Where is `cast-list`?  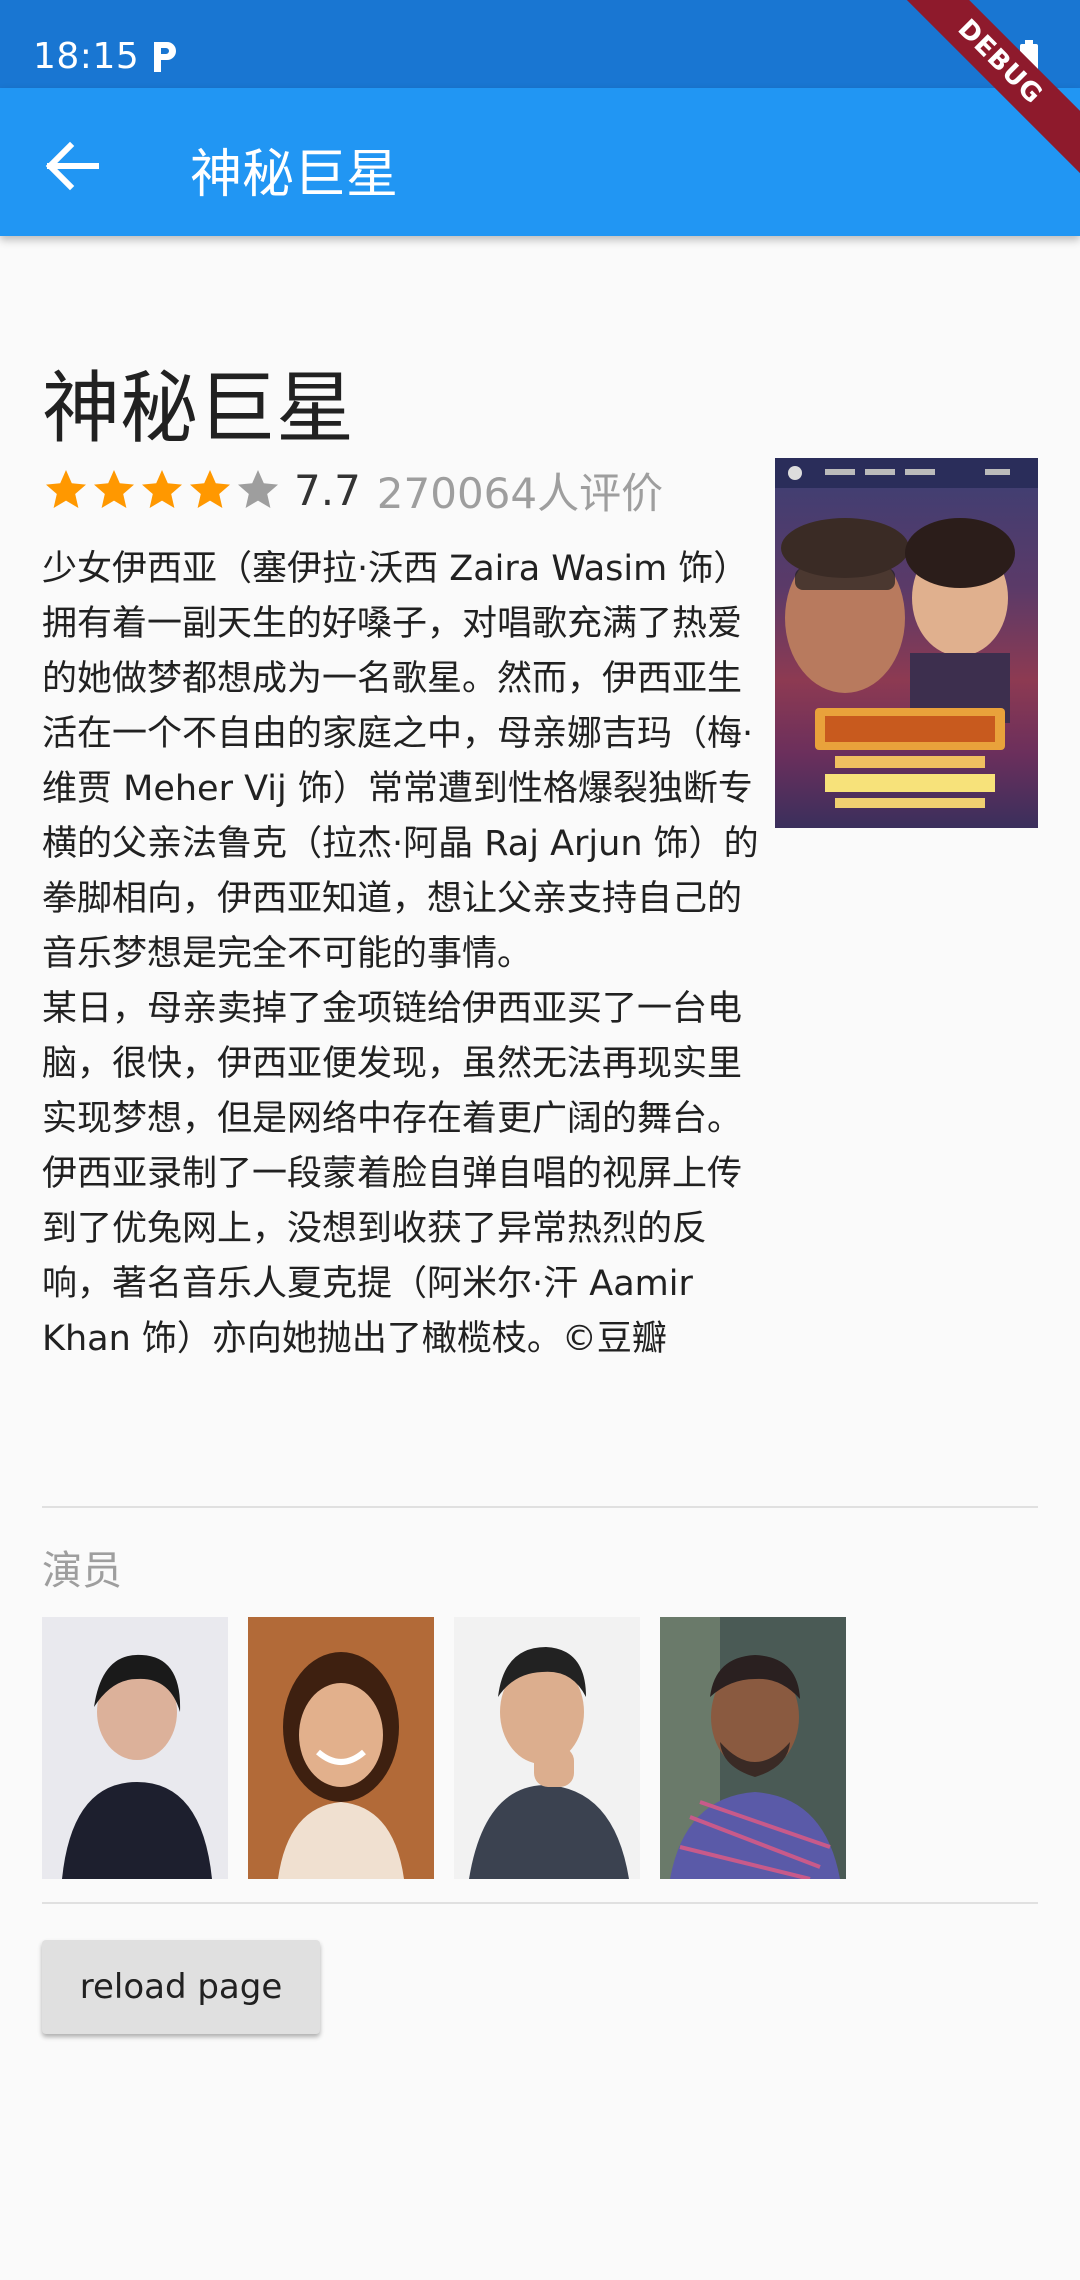
cast-list is located at coordinates (454, 1748).